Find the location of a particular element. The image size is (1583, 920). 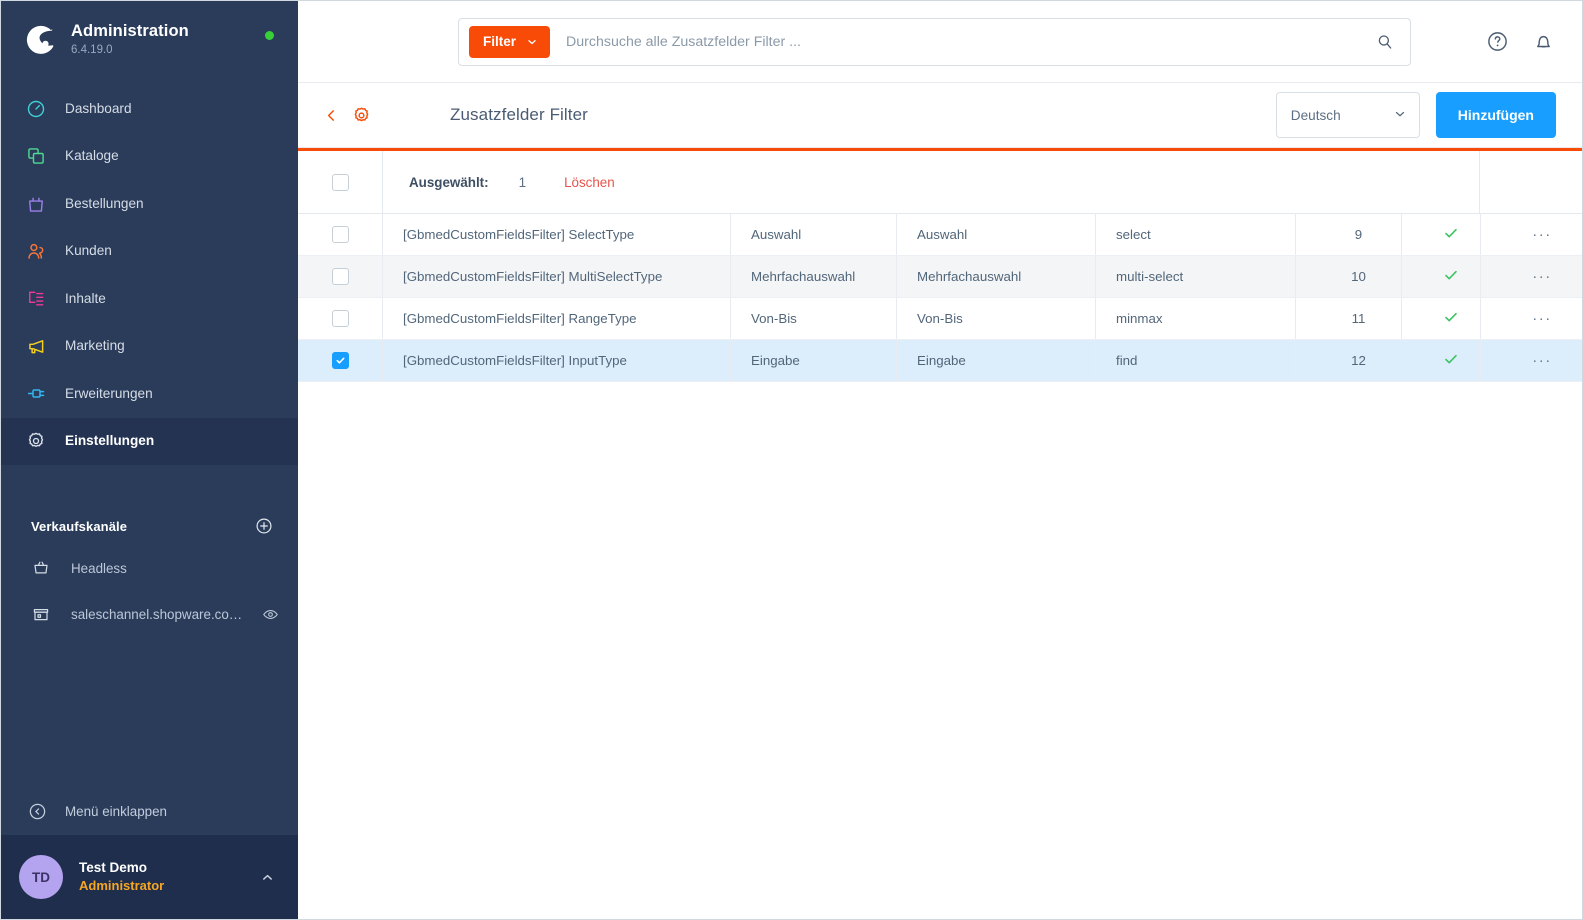

sidebar-item-label: Erweiterungen is located at coordinates (109, 393).